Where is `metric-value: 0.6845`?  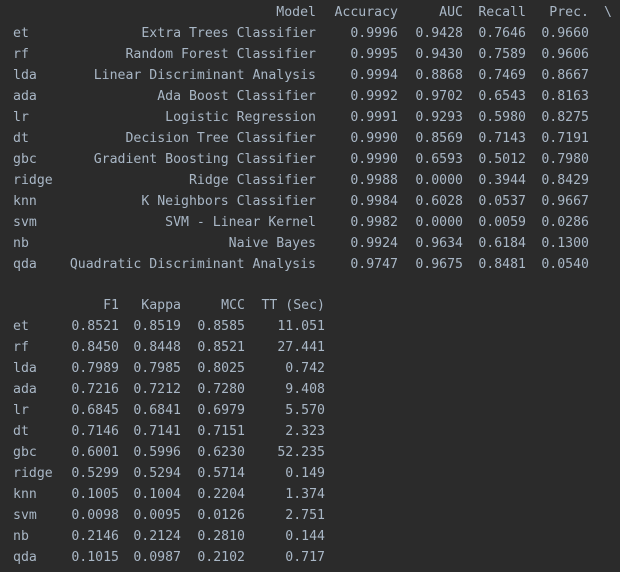 metric-value: 0.6845 is located at coordinates (95, 410).